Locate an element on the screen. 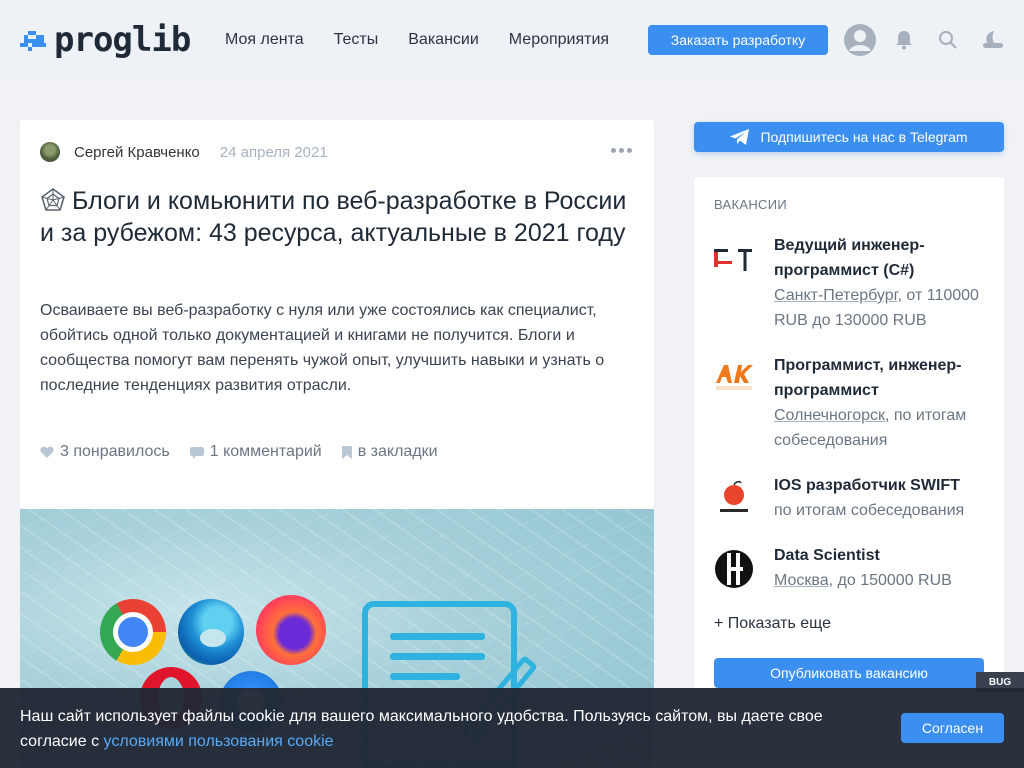 Image resolution: width=1024 pixels, height=768 pixels. company-logo-peach-icon is located at coordinates (734, 496).